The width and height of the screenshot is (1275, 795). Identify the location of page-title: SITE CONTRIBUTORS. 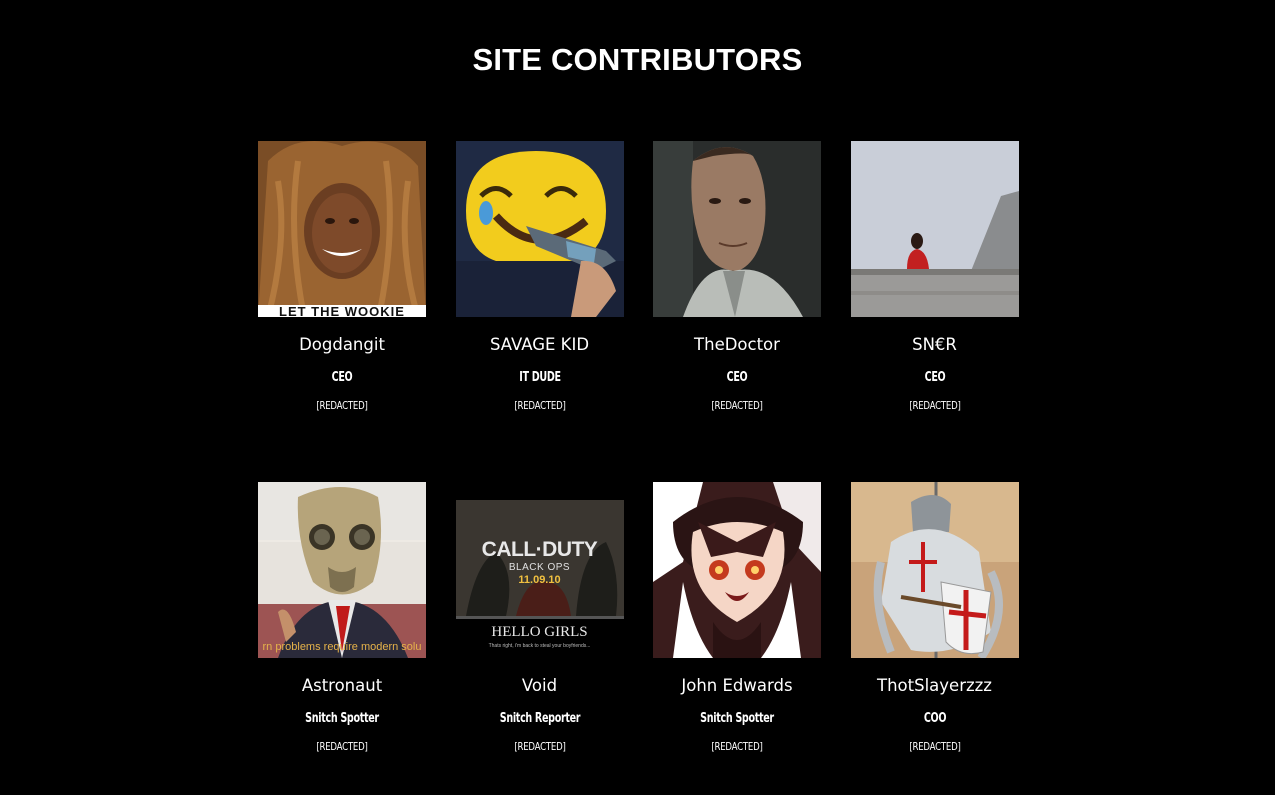
(637, 59).